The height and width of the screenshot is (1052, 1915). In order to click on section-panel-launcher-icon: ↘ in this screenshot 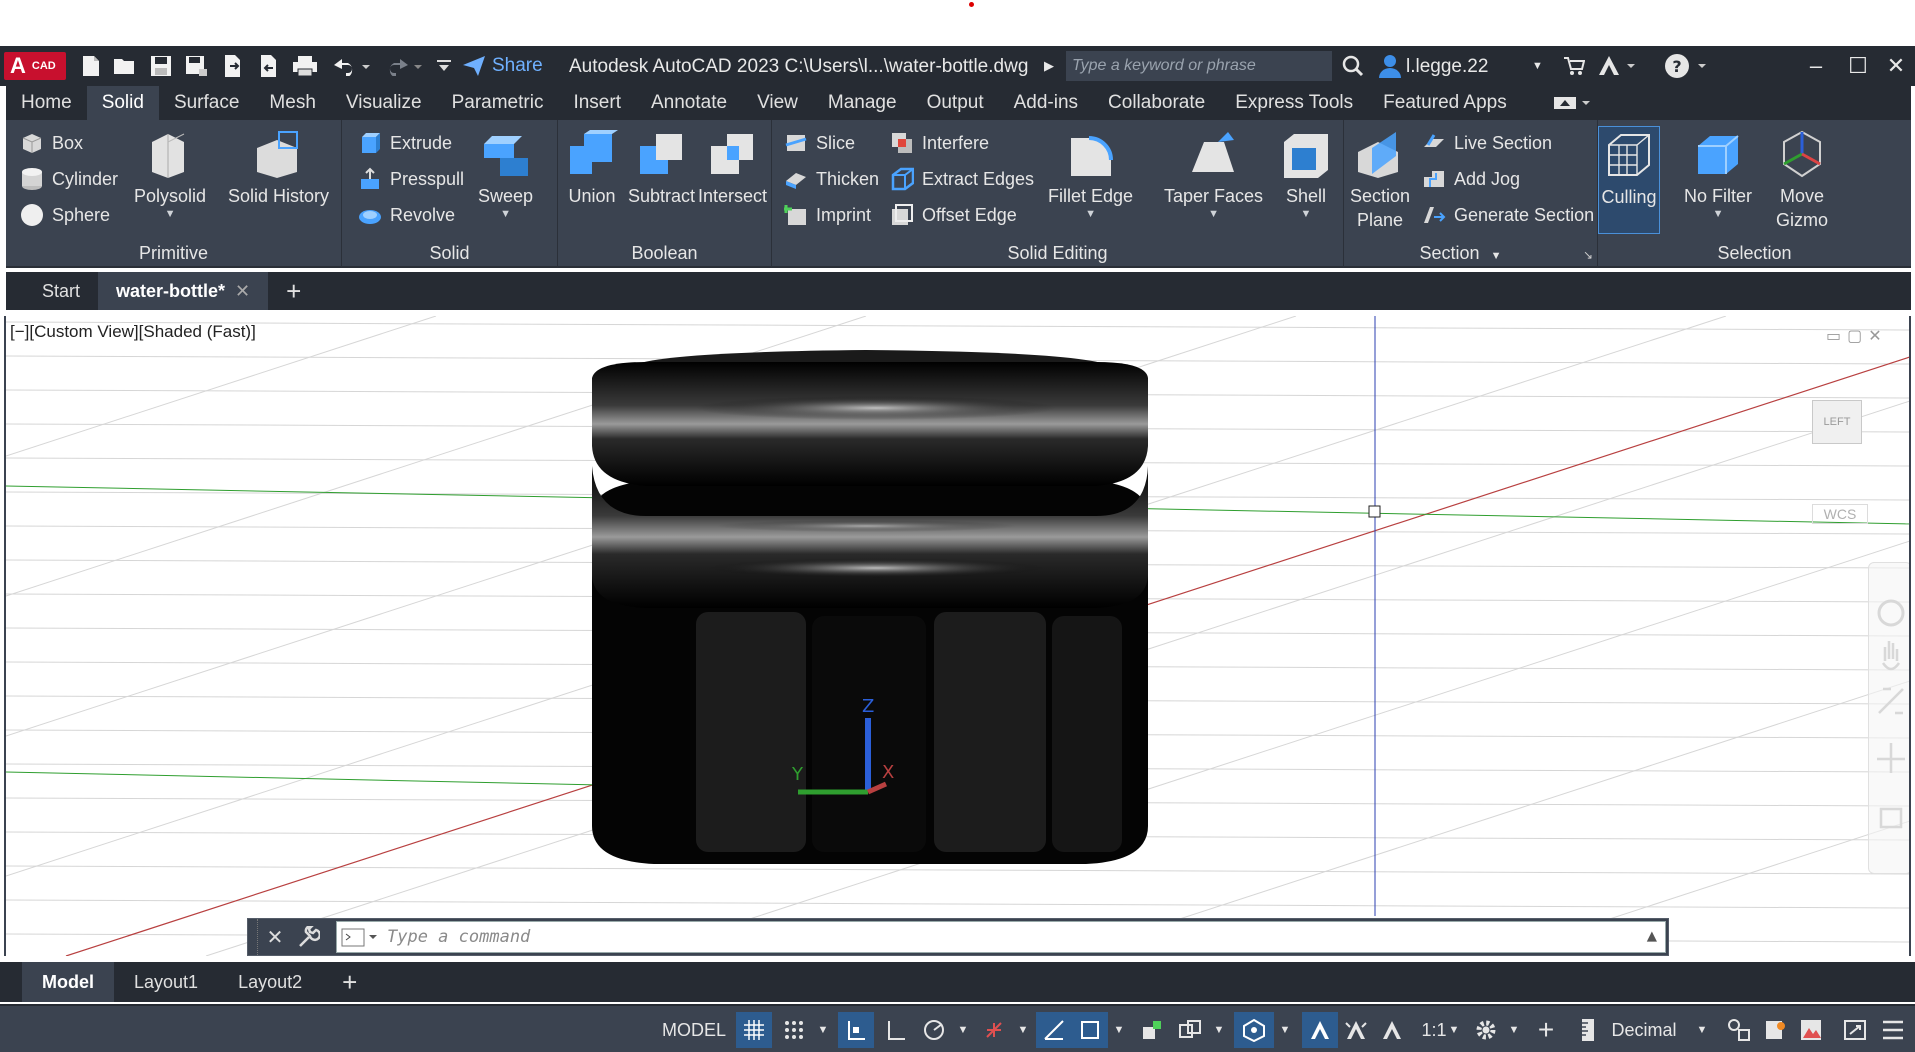, I will do `click(1588, 255)`.